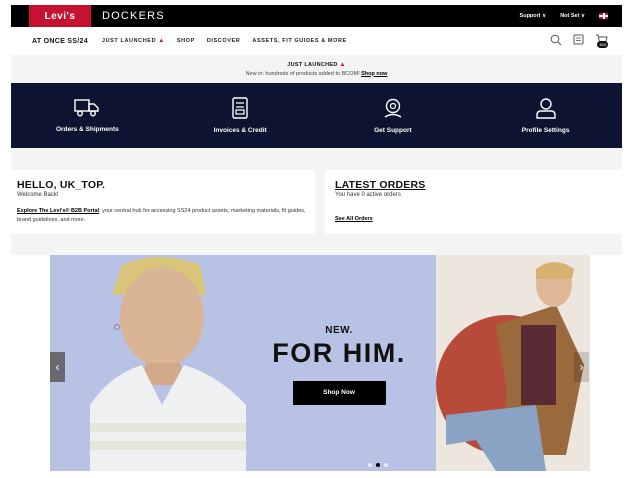 Image resolution: width=634 pixels, height=478 pixels. I want to click on latest-orders-title: LATEST ORDERS, so click(475, 185).